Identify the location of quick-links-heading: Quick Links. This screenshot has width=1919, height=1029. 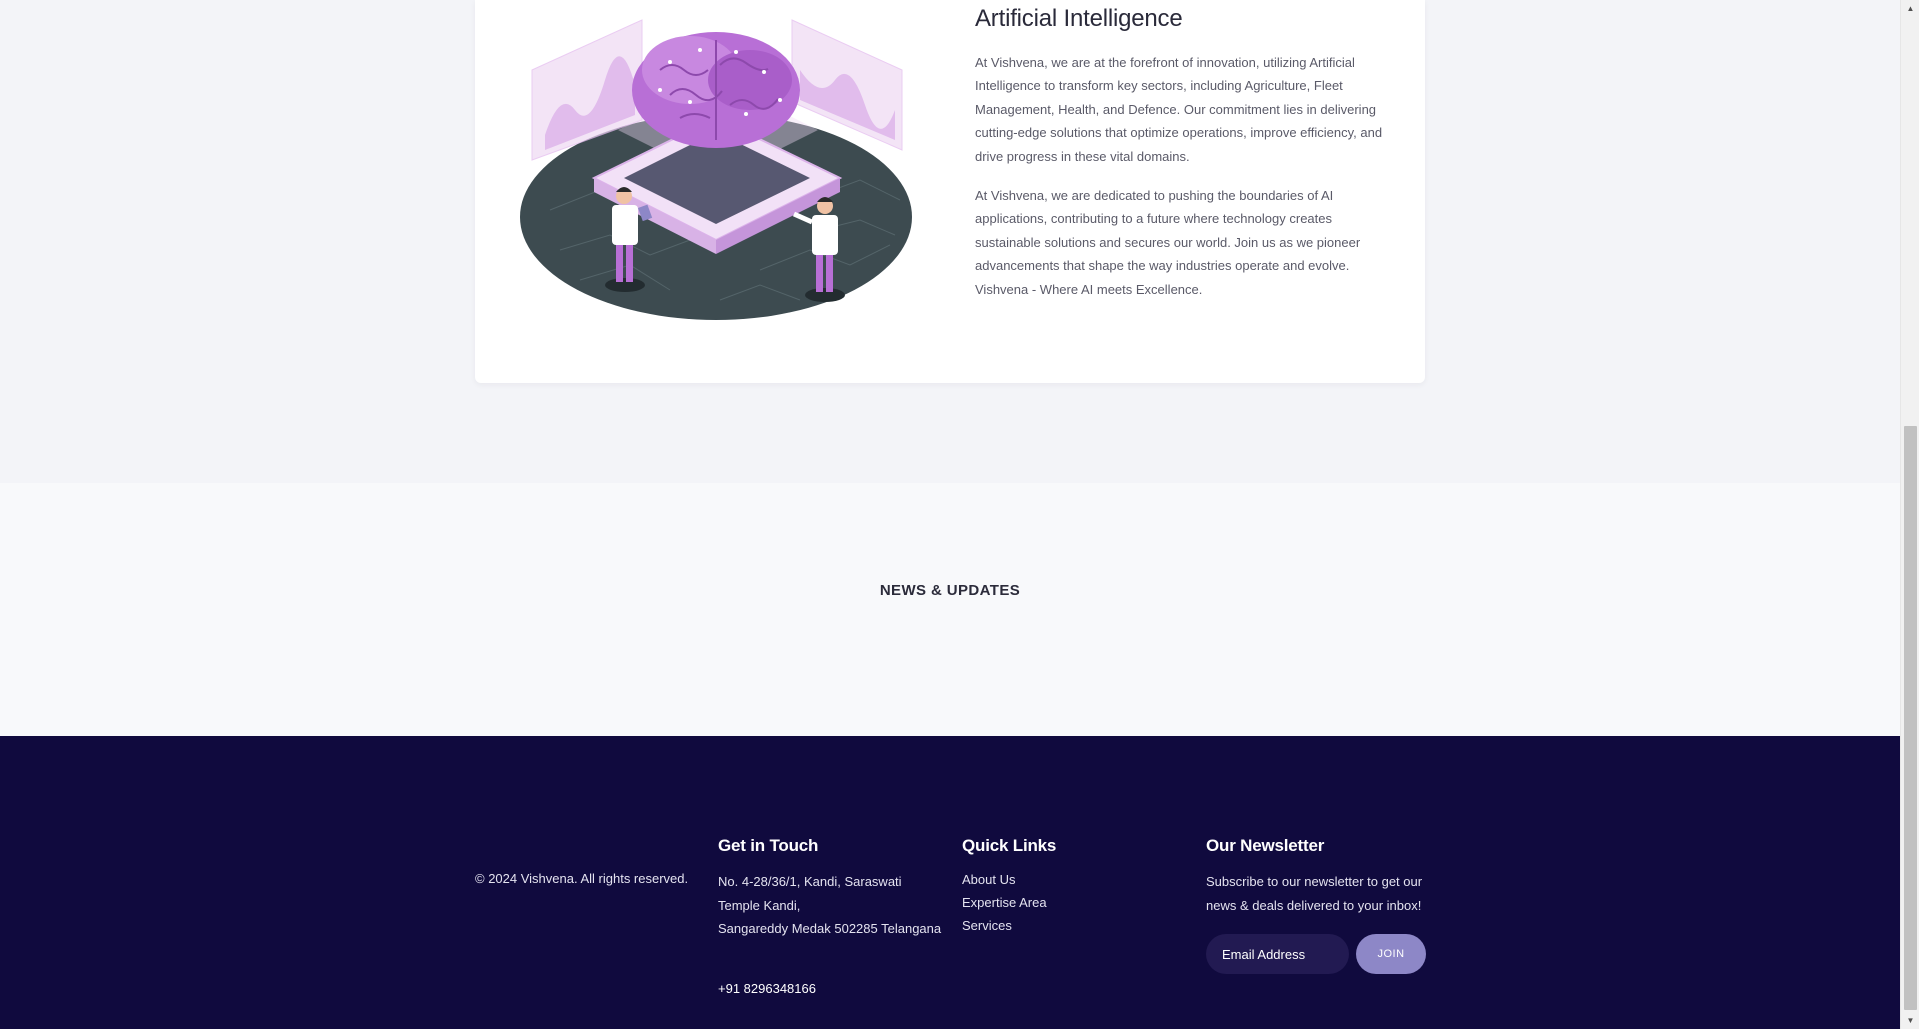
(1009, 845).